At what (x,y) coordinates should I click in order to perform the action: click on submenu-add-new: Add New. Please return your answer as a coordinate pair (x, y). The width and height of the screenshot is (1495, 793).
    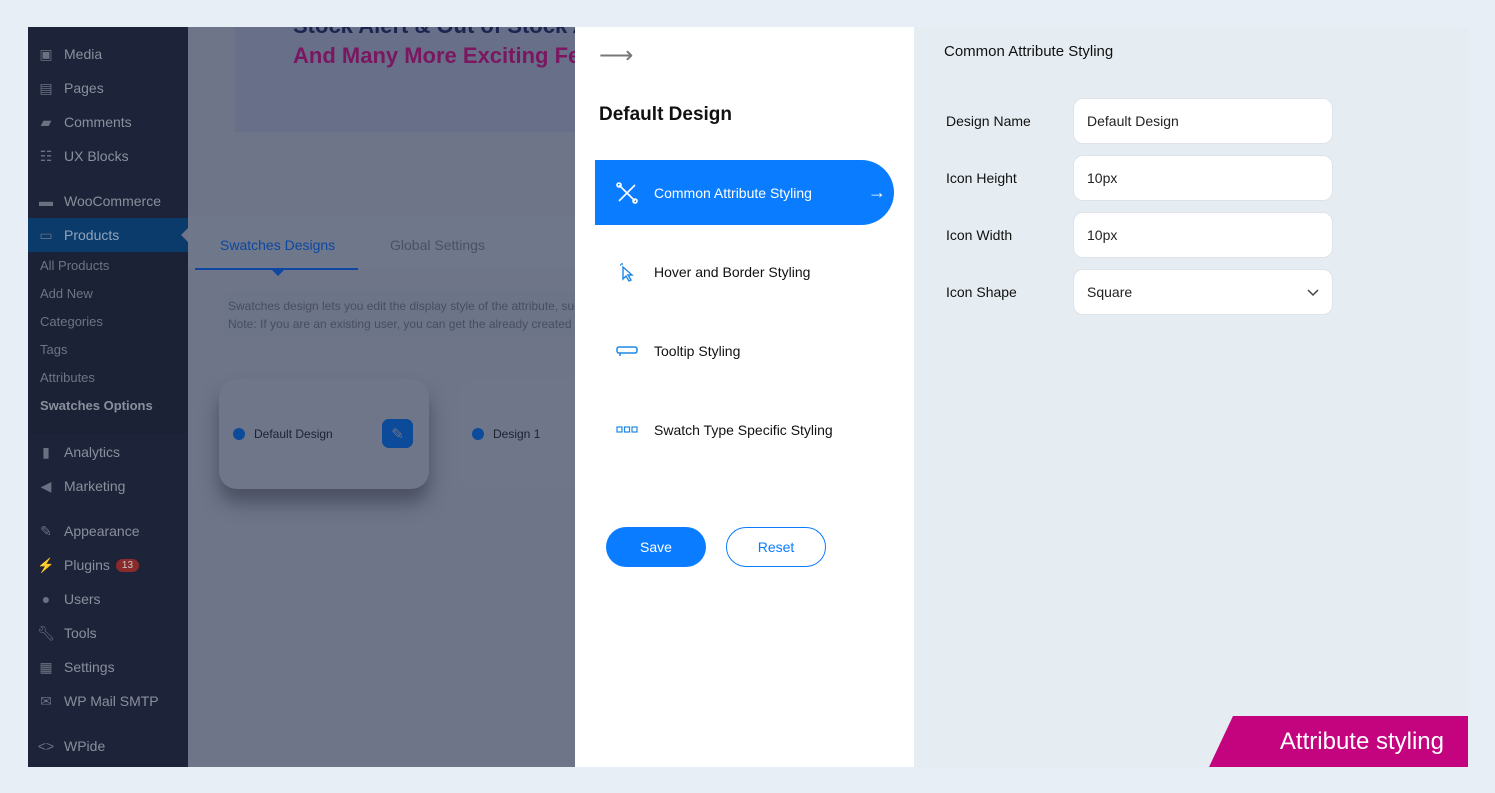
    Looking at the image, I should click on (108, 294).